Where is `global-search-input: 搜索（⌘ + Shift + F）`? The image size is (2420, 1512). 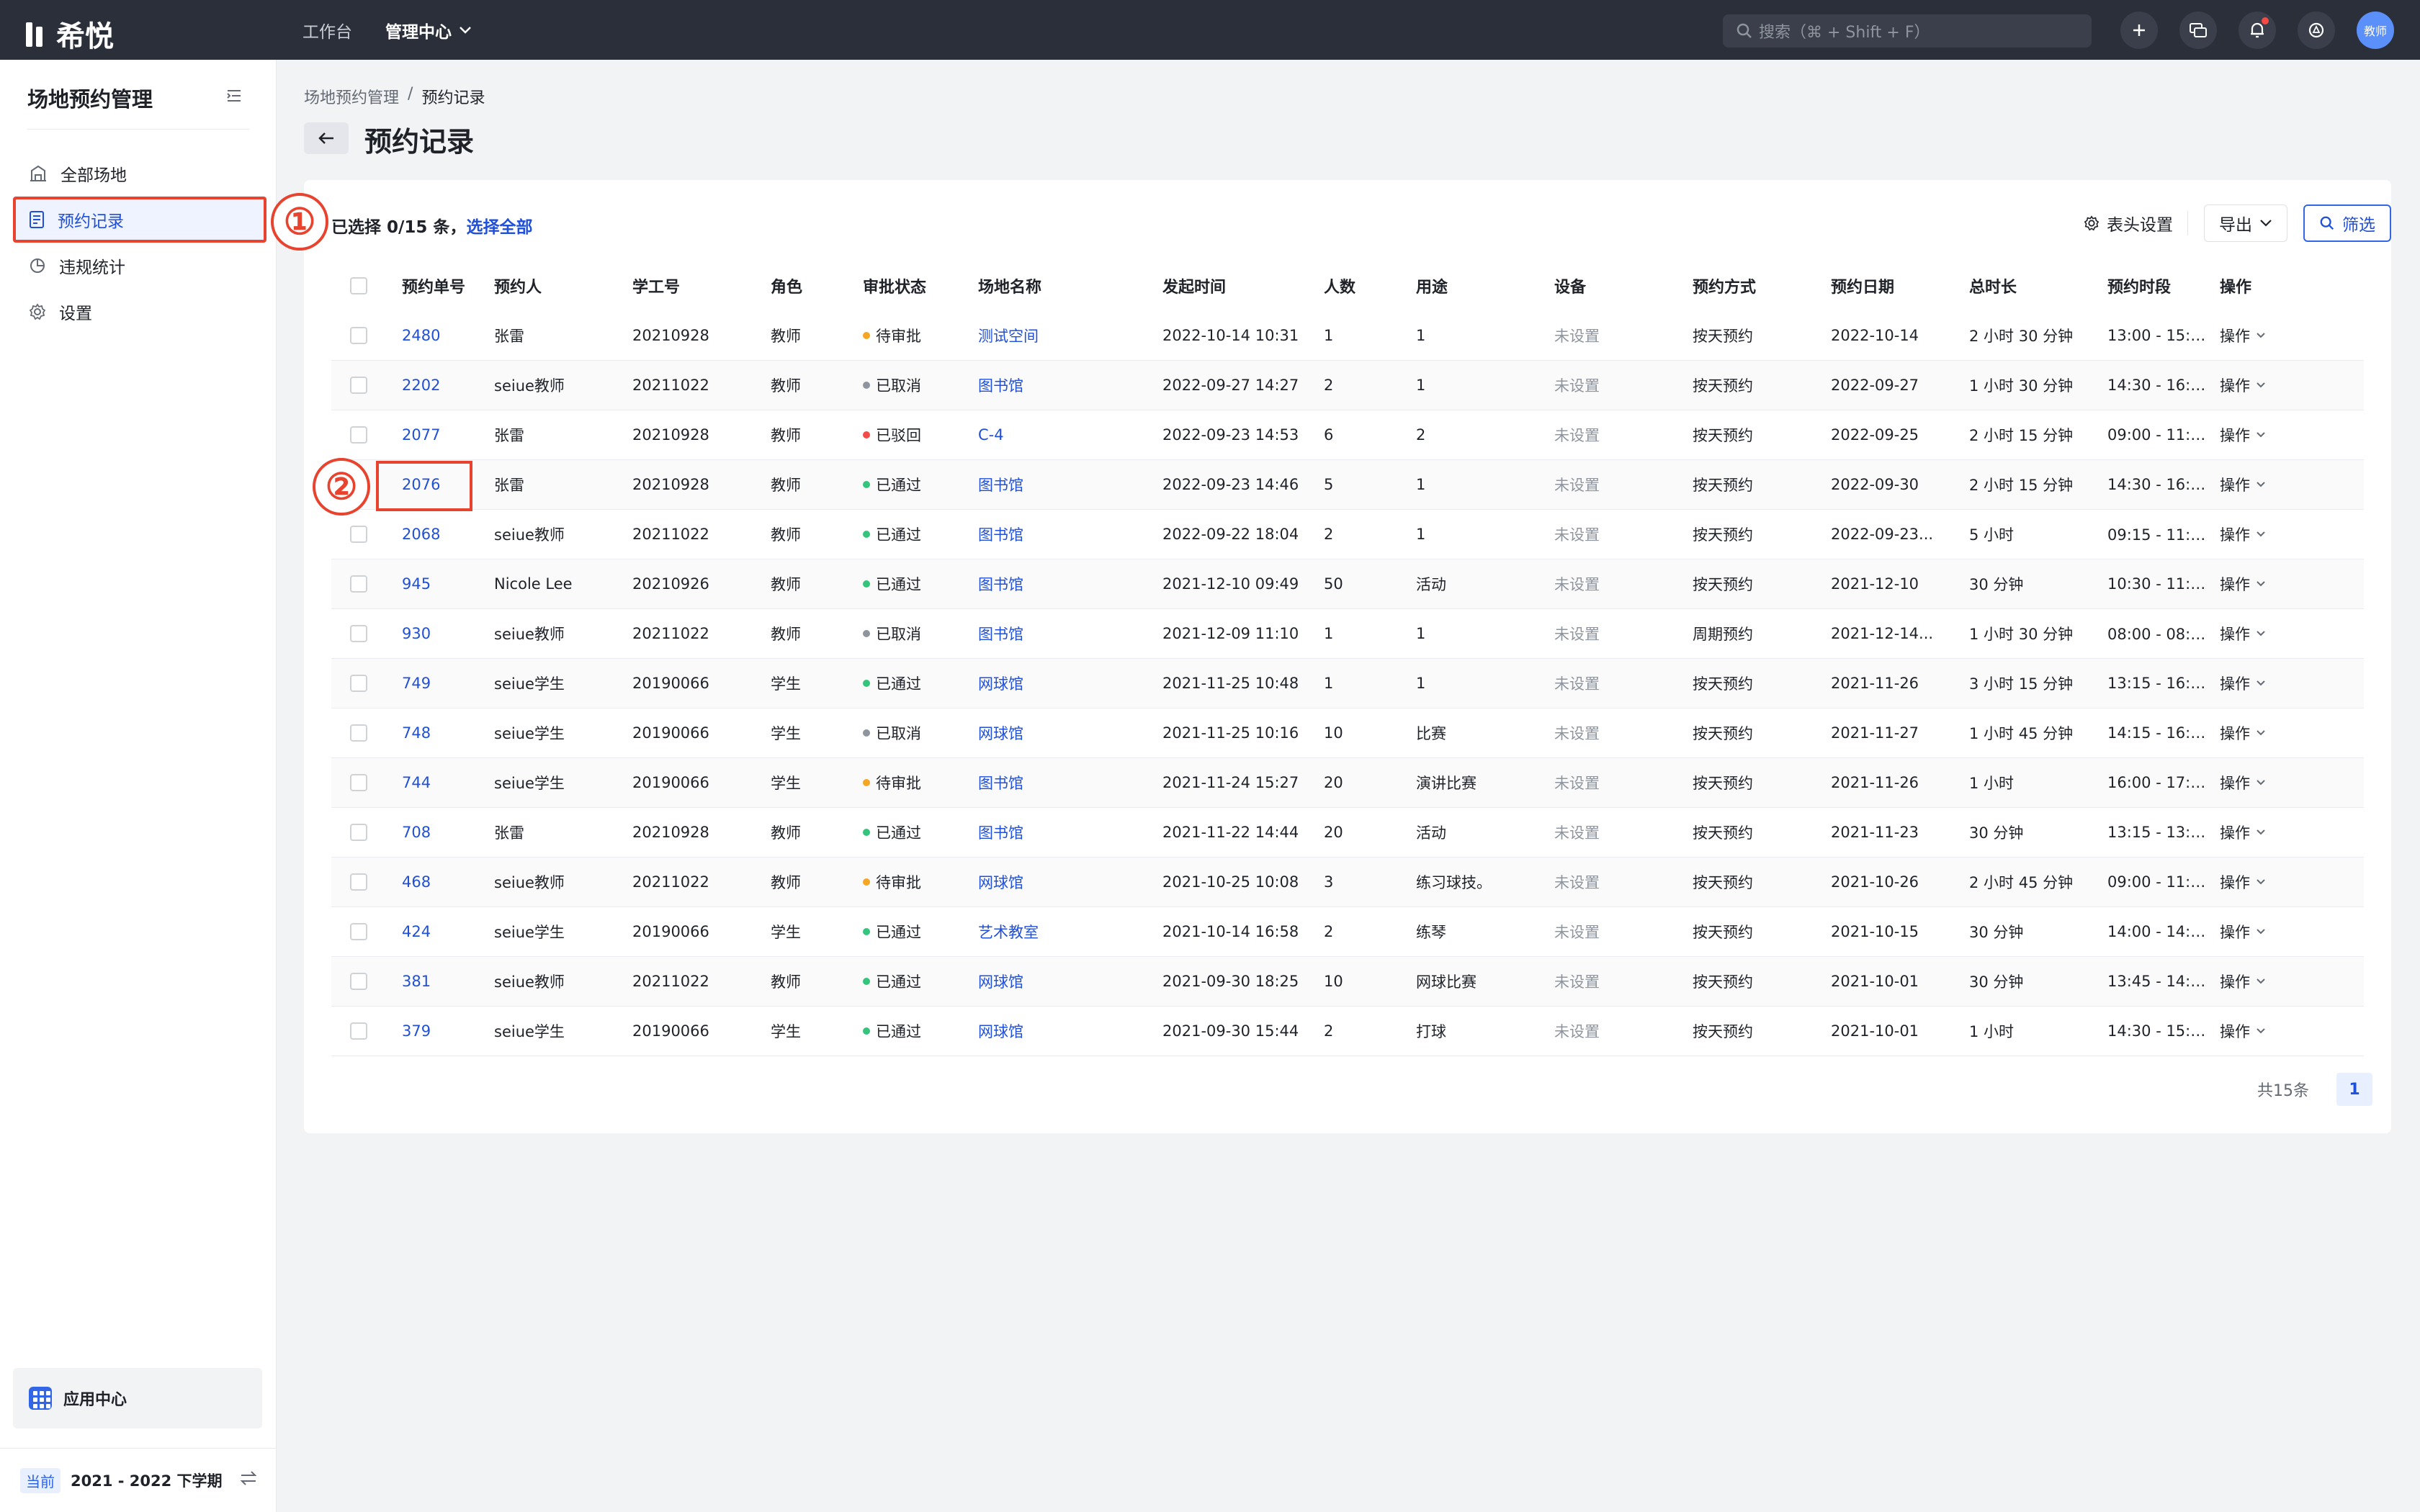
global-search-input: 搜索（⌘ + Shift + F） is located at coordinates (1907, 31).